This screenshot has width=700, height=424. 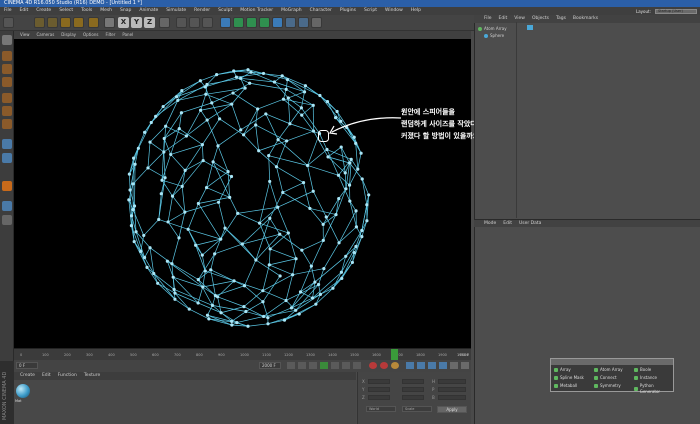 What do you see at coordinates (291, 365) in the screenshot?
I see `goto-start-button` at bounding box center [291, 365].